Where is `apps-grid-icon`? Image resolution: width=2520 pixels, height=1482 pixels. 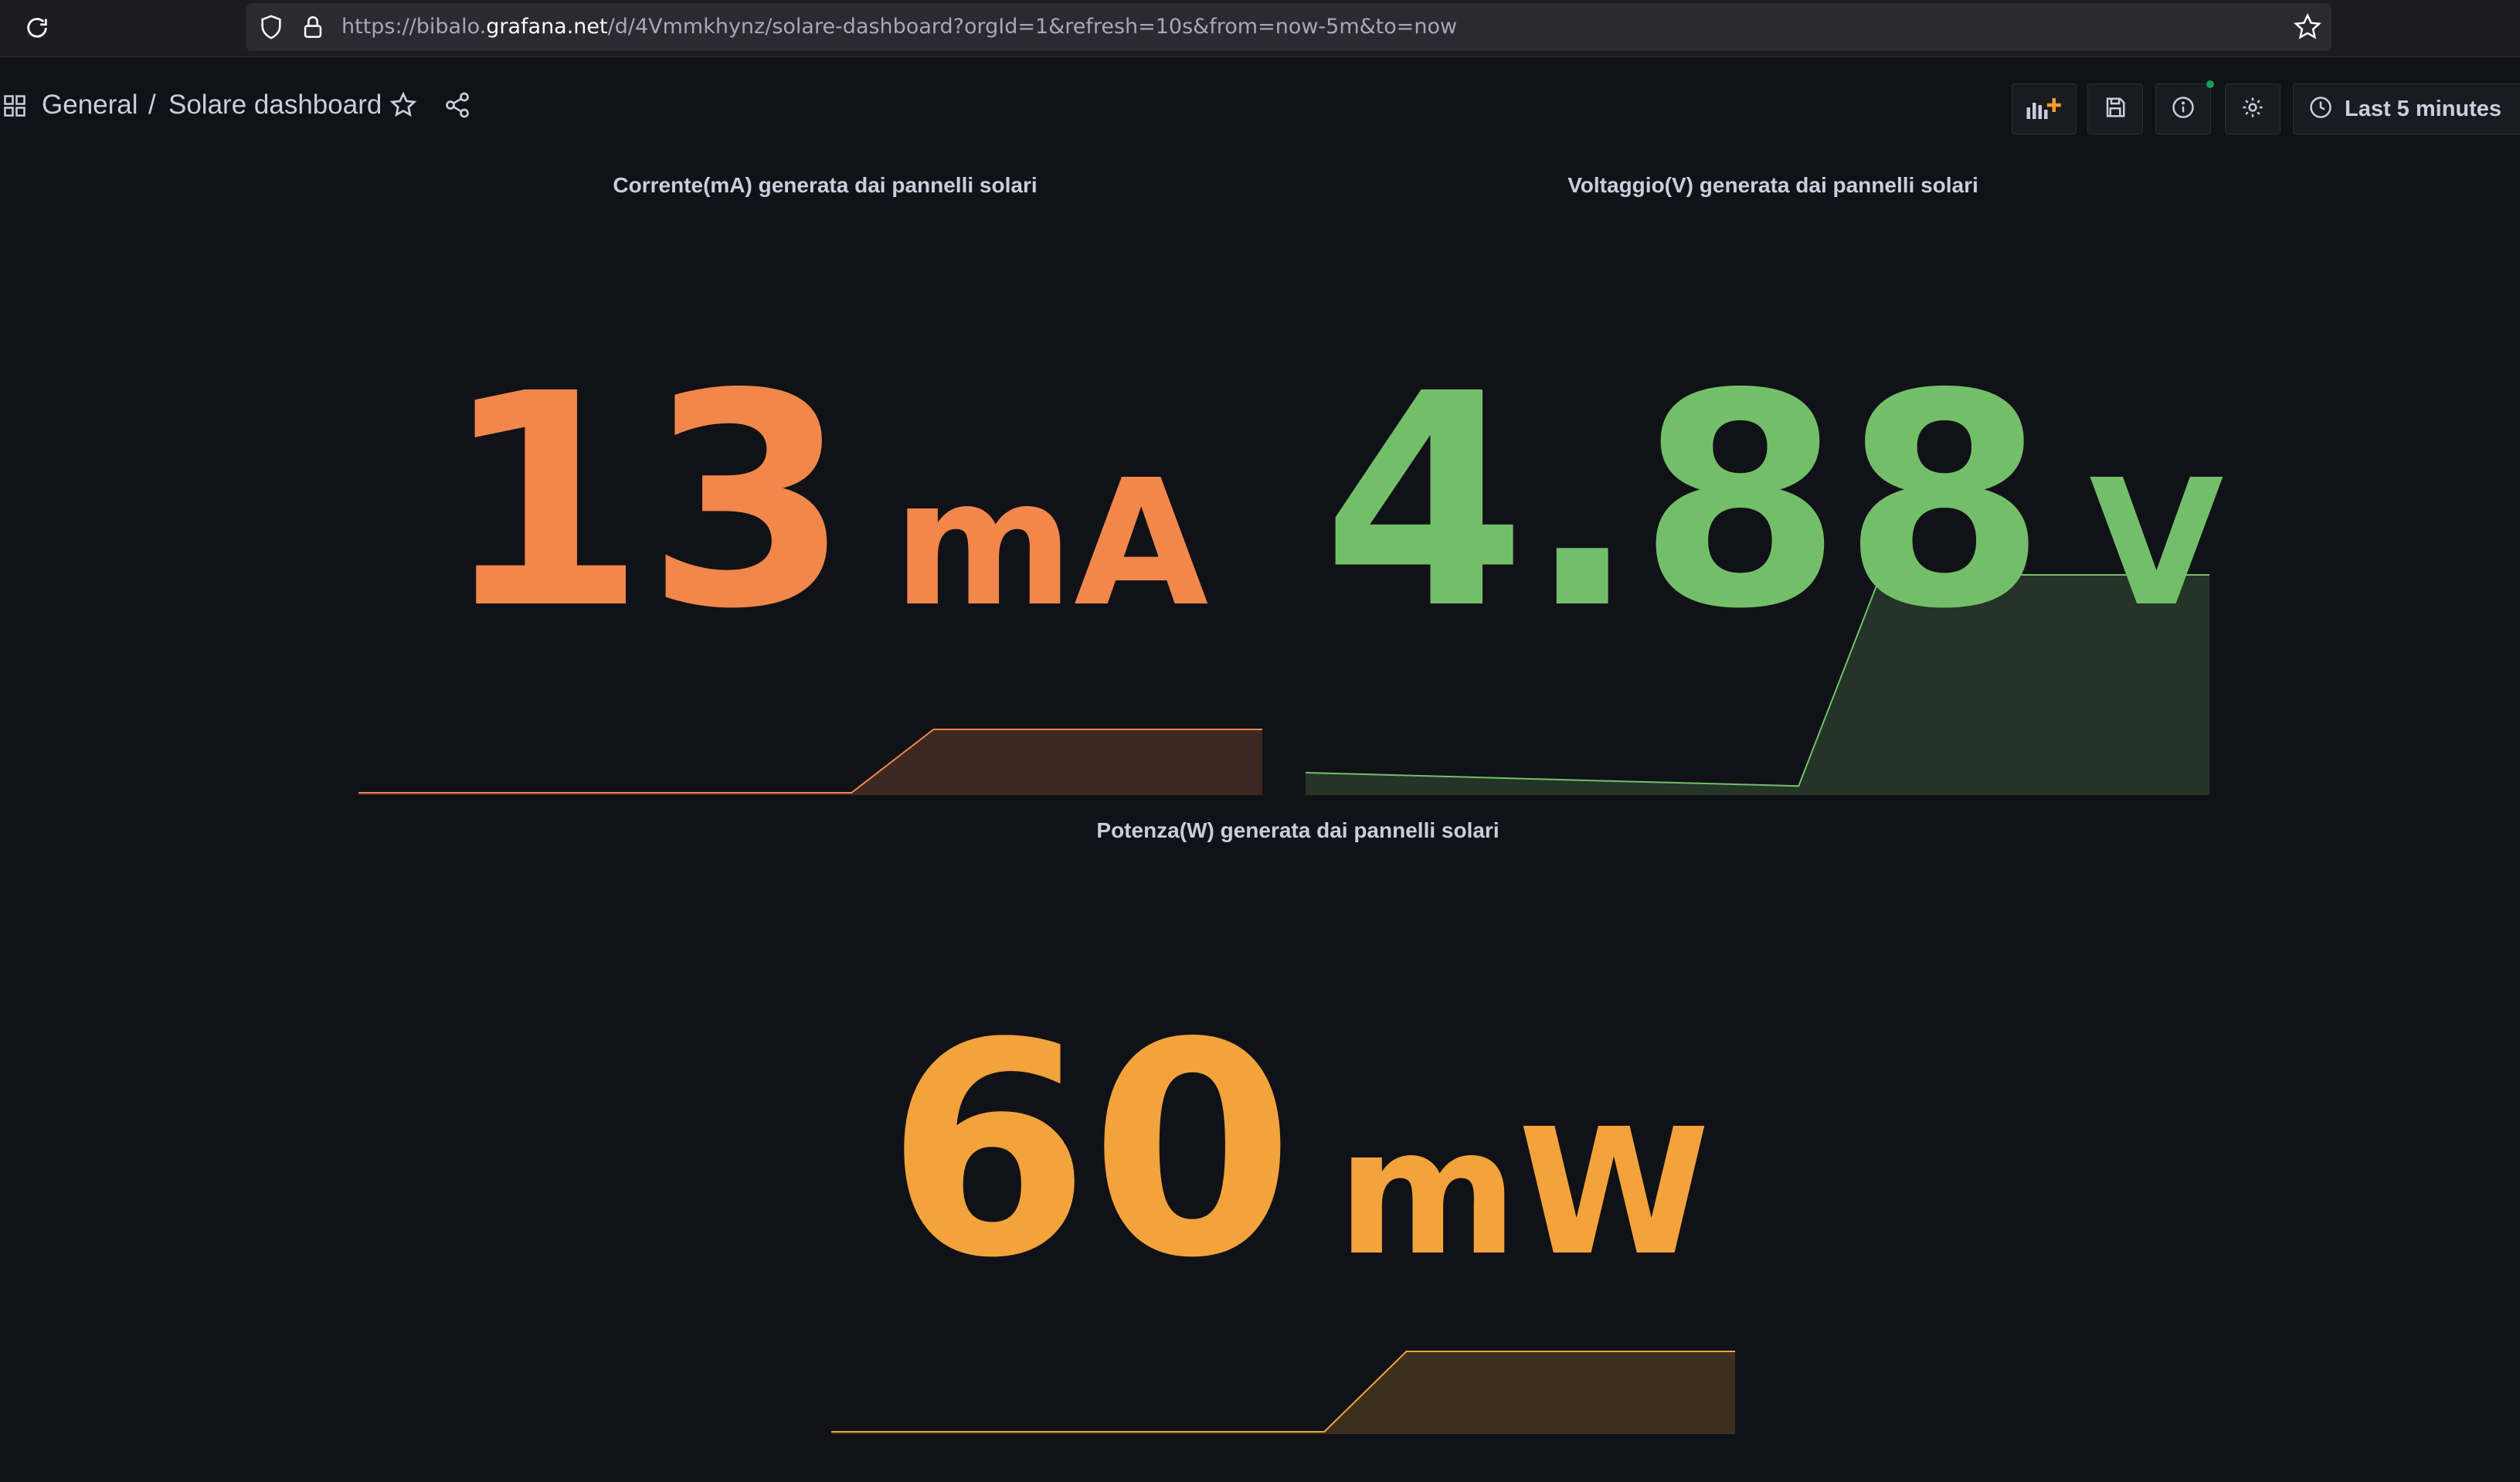 apps-grid-icon is located at coordinates (14, 105).